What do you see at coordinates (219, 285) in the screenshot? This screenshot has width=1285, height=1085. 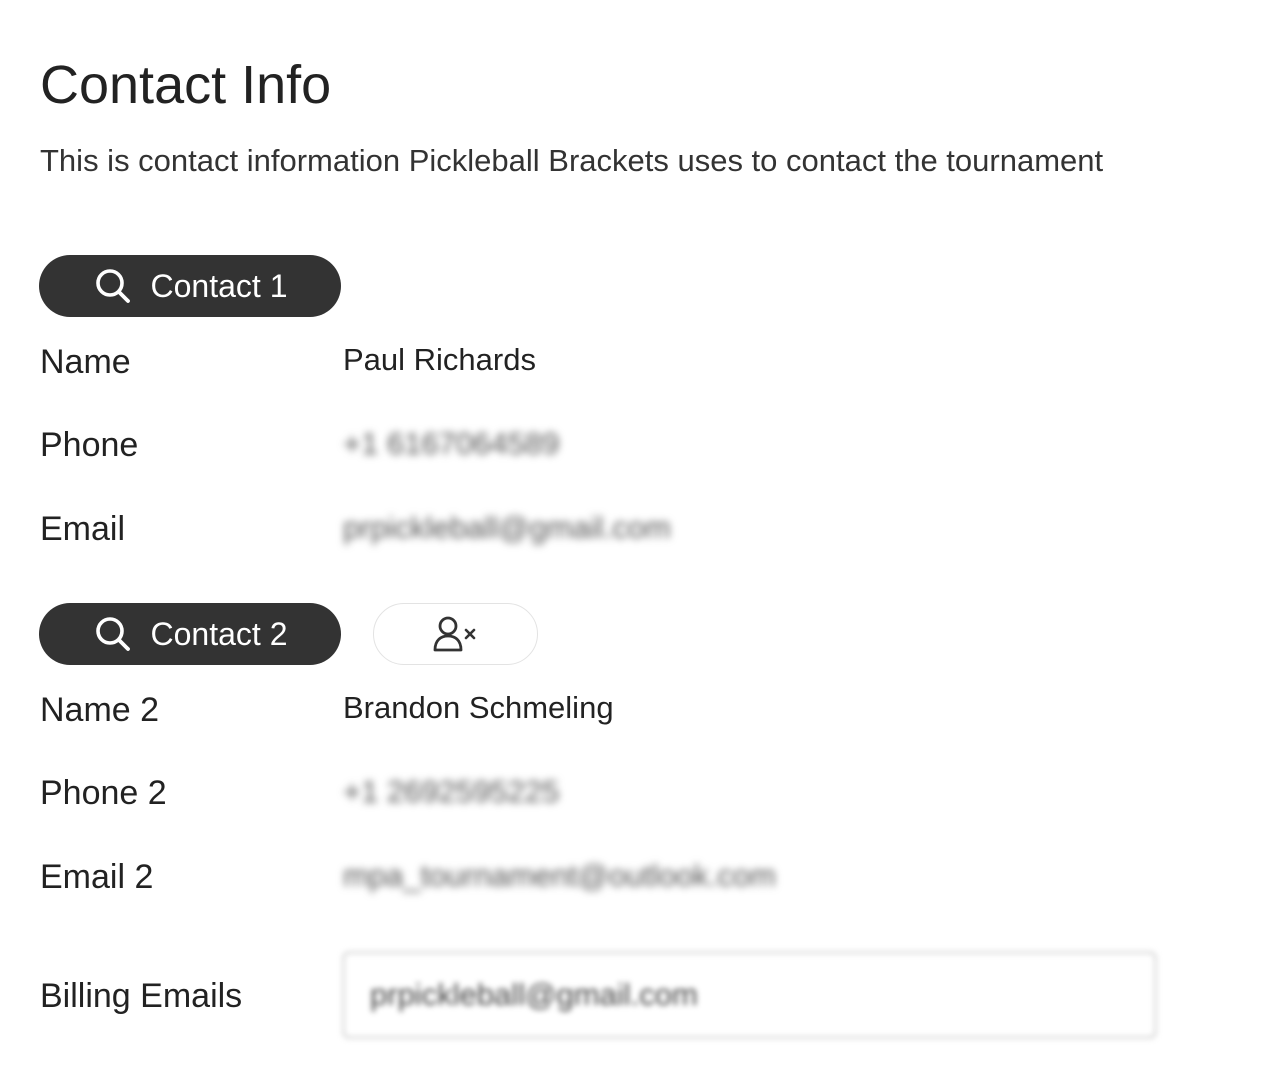 I see `contact-1-button-label: Contact 1` at bounding box center [219, 285].